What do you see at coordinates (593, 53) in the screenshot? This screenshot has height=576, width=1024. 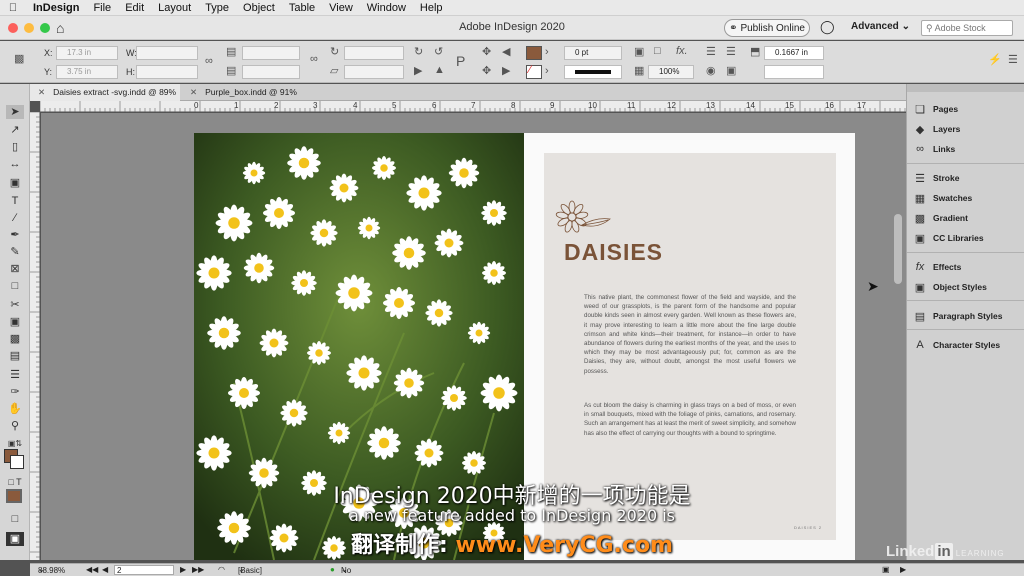 I see `stroke-weight-field: 0 pt` at bounding box center [593, 53].